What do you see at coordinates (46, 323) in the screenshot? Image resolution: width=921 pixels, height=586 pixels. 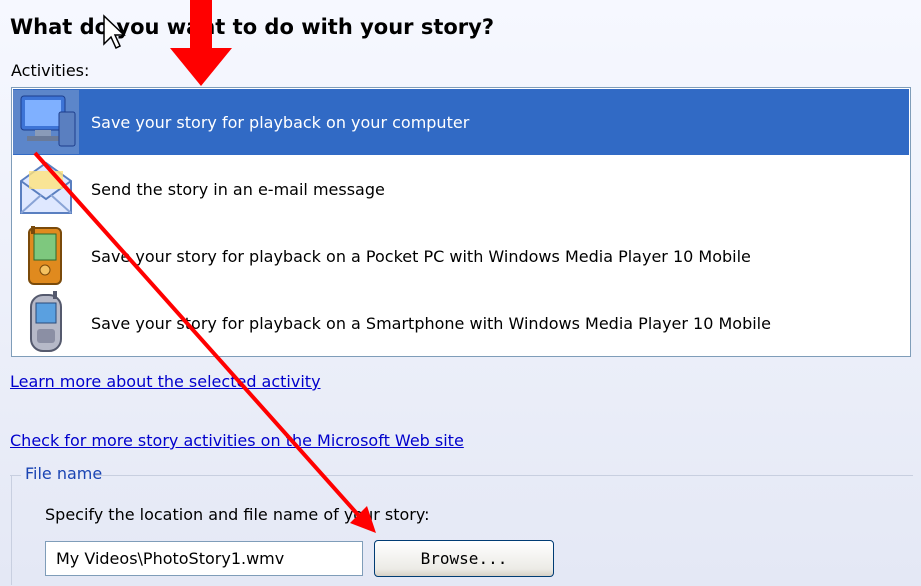 I see `smartphone-icon` at bounding box center [46, 323].